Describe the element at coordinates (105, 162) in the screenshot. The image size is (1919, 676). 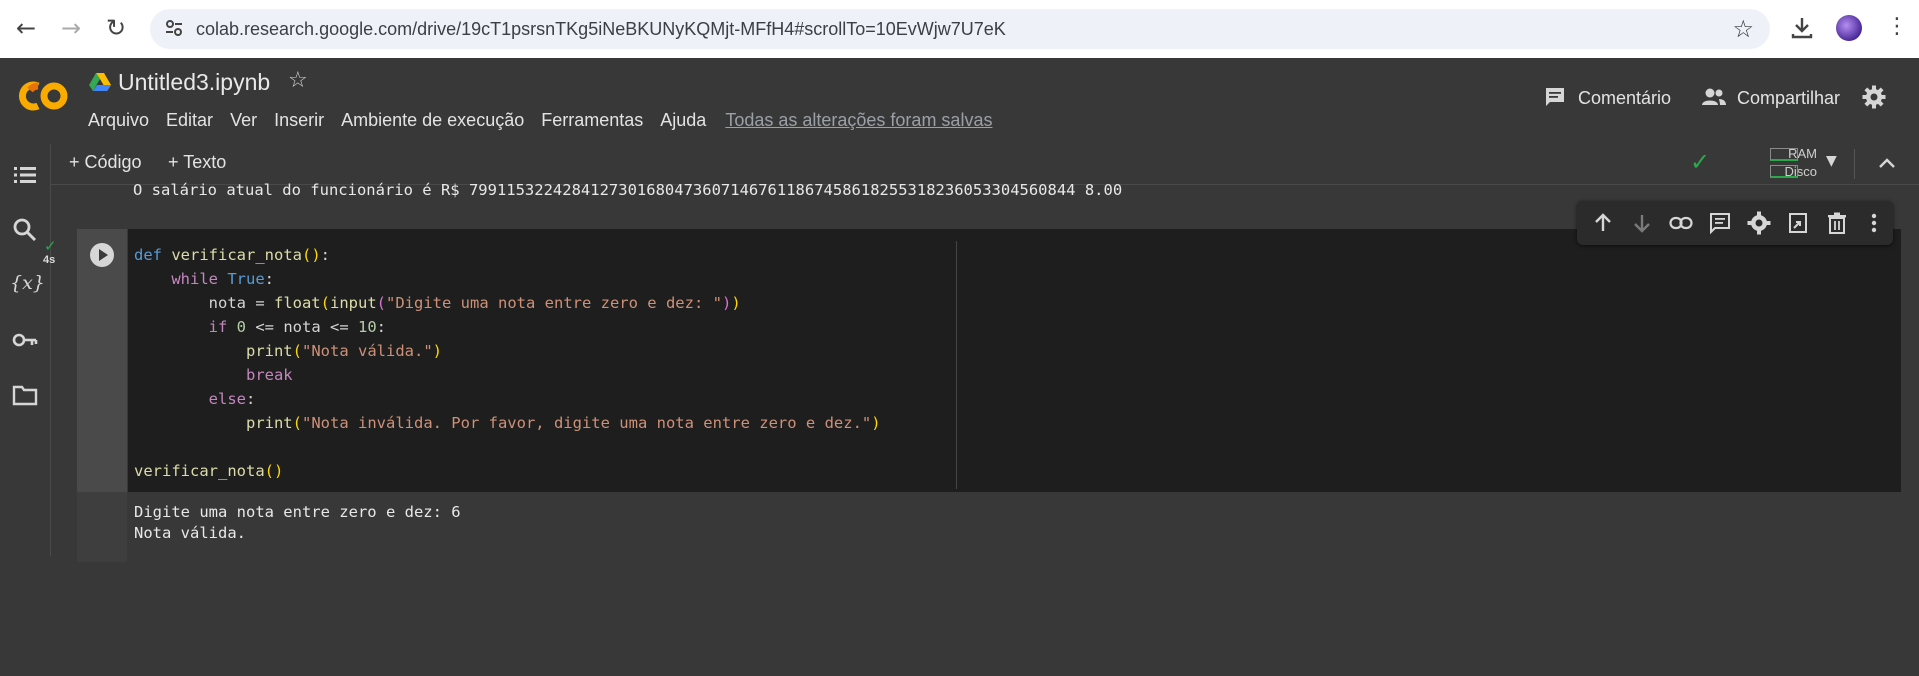
I see `add-code-button: + Código` at that location.